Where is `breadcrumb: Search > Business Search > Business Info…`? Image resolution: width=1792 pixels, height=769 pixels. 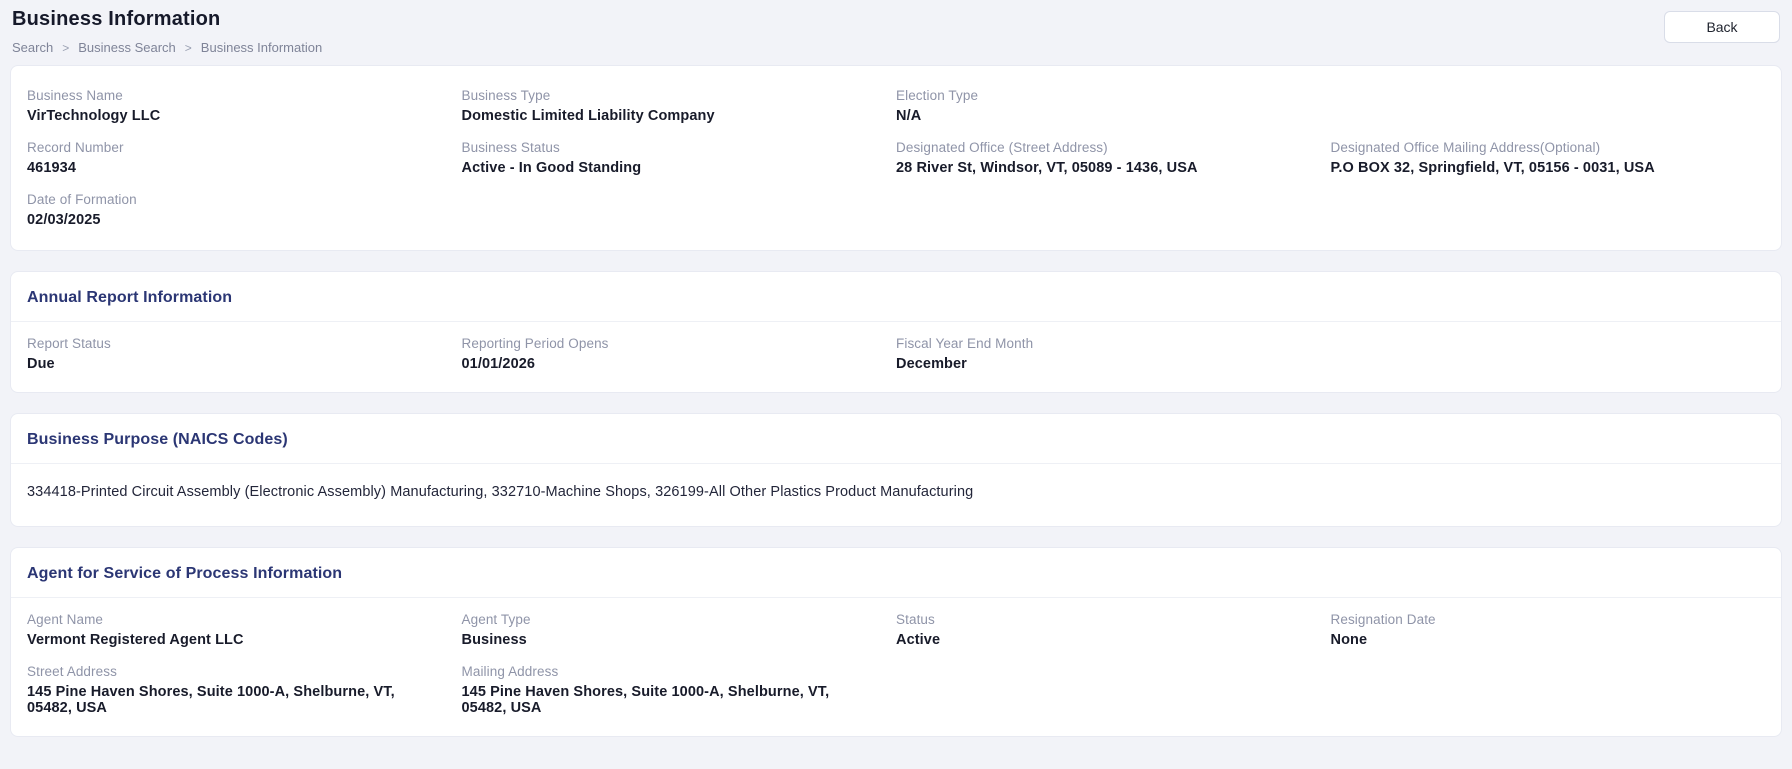 breadcrumb: Search > Business Search > Business Info… is located at coordinates (167, 47).